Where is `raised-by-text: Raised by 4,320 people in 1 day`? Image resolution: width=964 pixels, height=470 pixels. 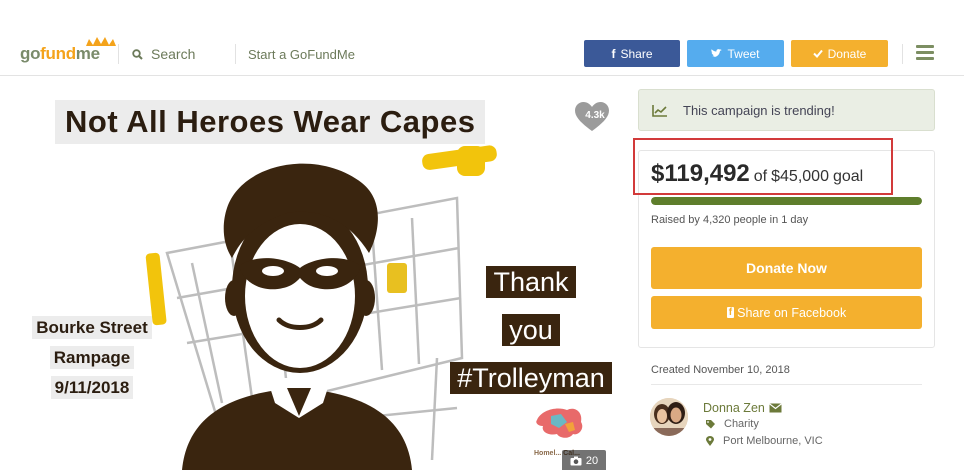
raised-by-text: Raised by 4,320 people in 1 day is located at coordinates (730, 220).